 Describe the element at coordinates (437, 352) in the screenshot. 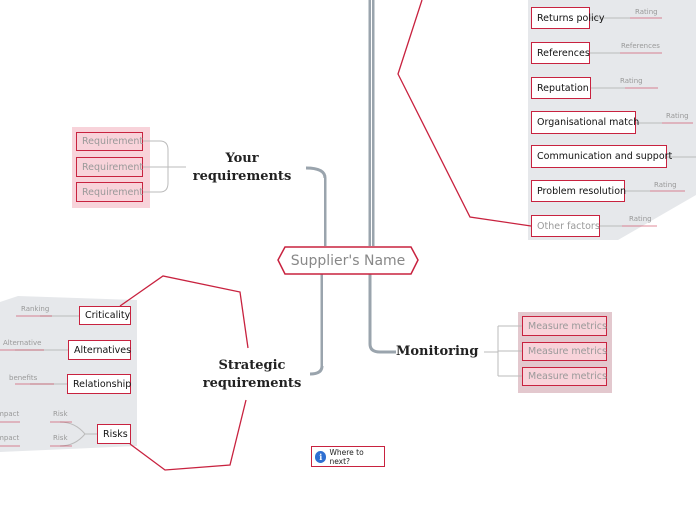

I see `topic-monitoring: Monitoring` at that location.